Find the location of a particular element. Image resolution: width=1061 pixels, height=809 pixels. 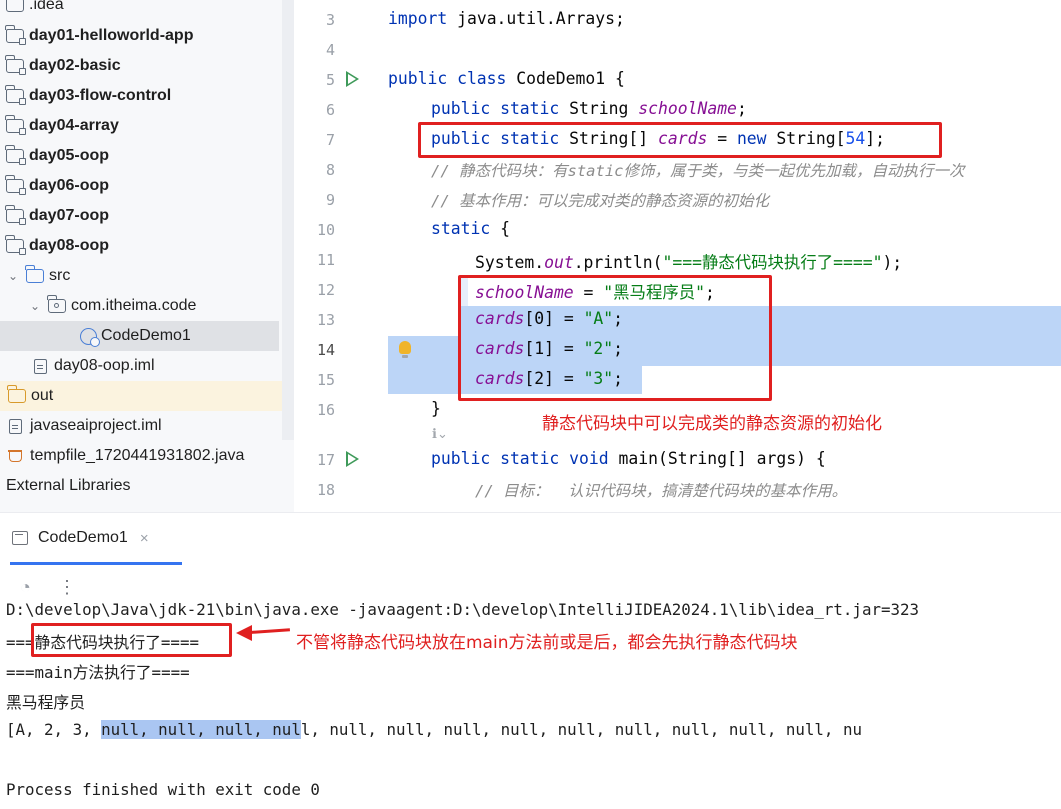

console-line-main: ===main方法执行了==== is located at coordinates (98, 672).